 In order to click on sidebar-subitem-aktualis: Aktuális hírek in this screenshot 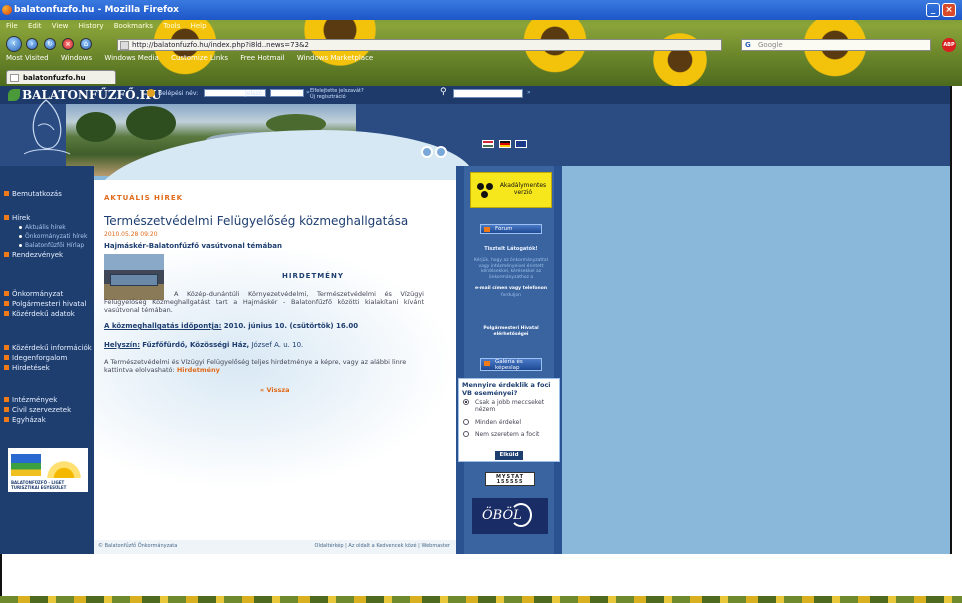, I will do `click(47, 227)`.